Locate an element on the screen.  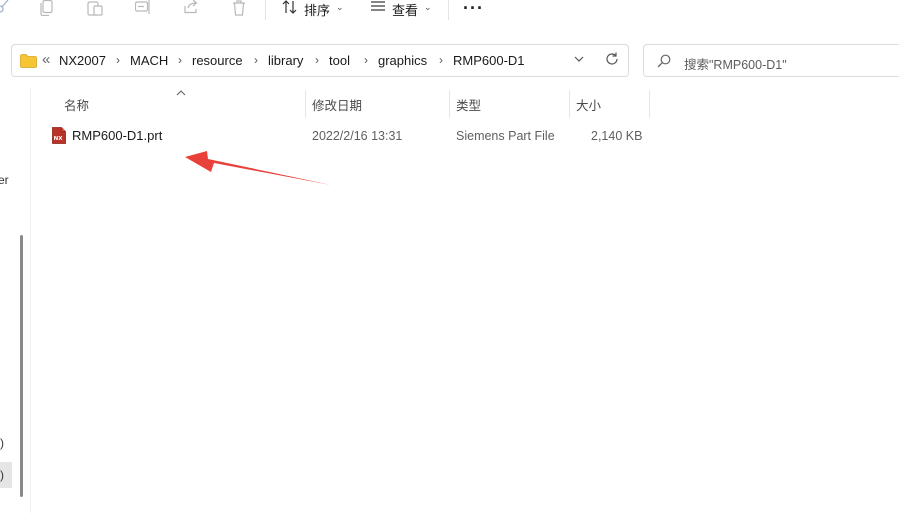
view-icon is located at coordinates (378, 7).